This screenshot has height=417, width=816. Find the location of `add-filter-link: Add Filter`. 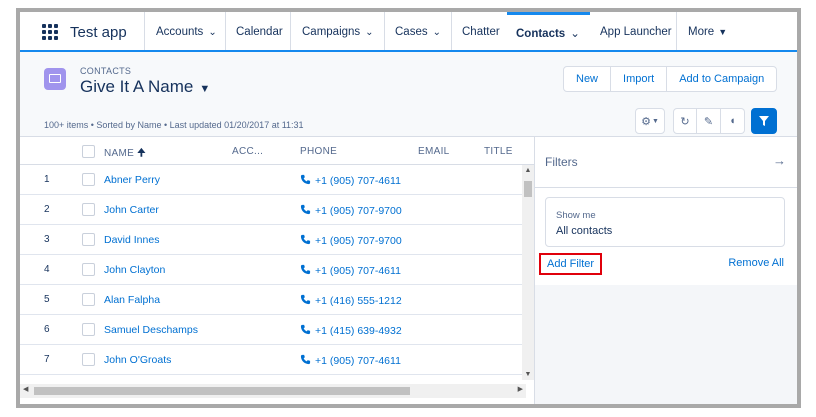

add-filter-link: Add Filter is located at coordinates (571, 264).